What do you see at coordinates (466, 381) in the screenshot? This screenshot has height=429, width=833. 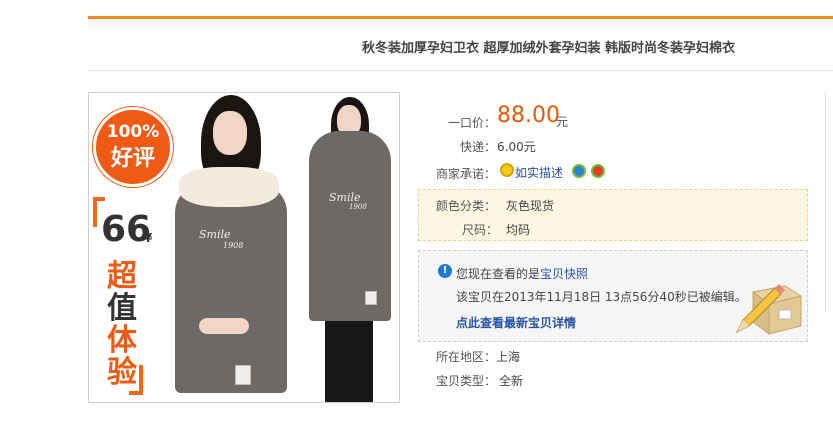 I see `type-label: 宝贝类型：` at bounding box center [466, 381].